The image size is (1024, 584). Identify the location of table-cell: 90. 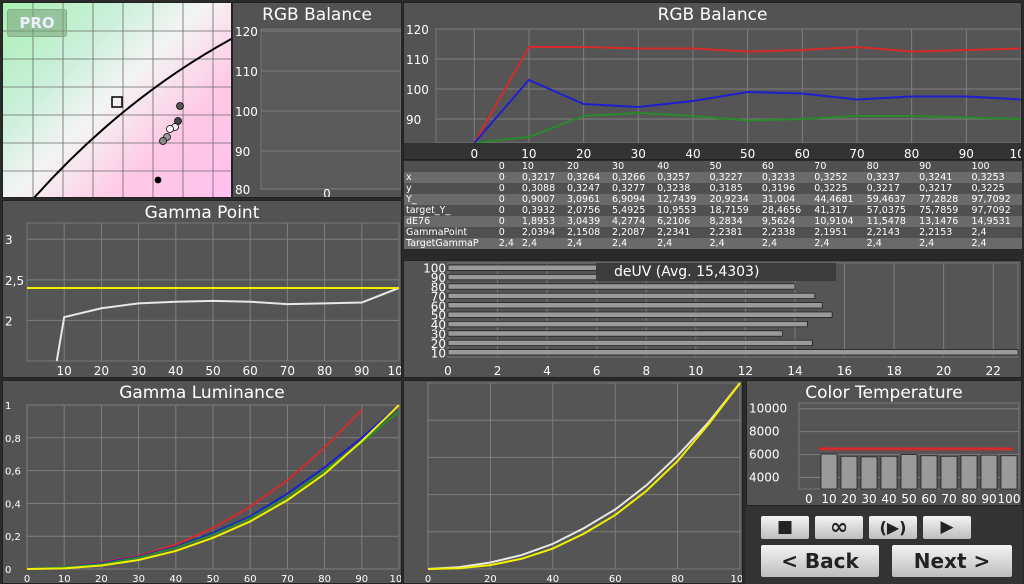
(925, 166).